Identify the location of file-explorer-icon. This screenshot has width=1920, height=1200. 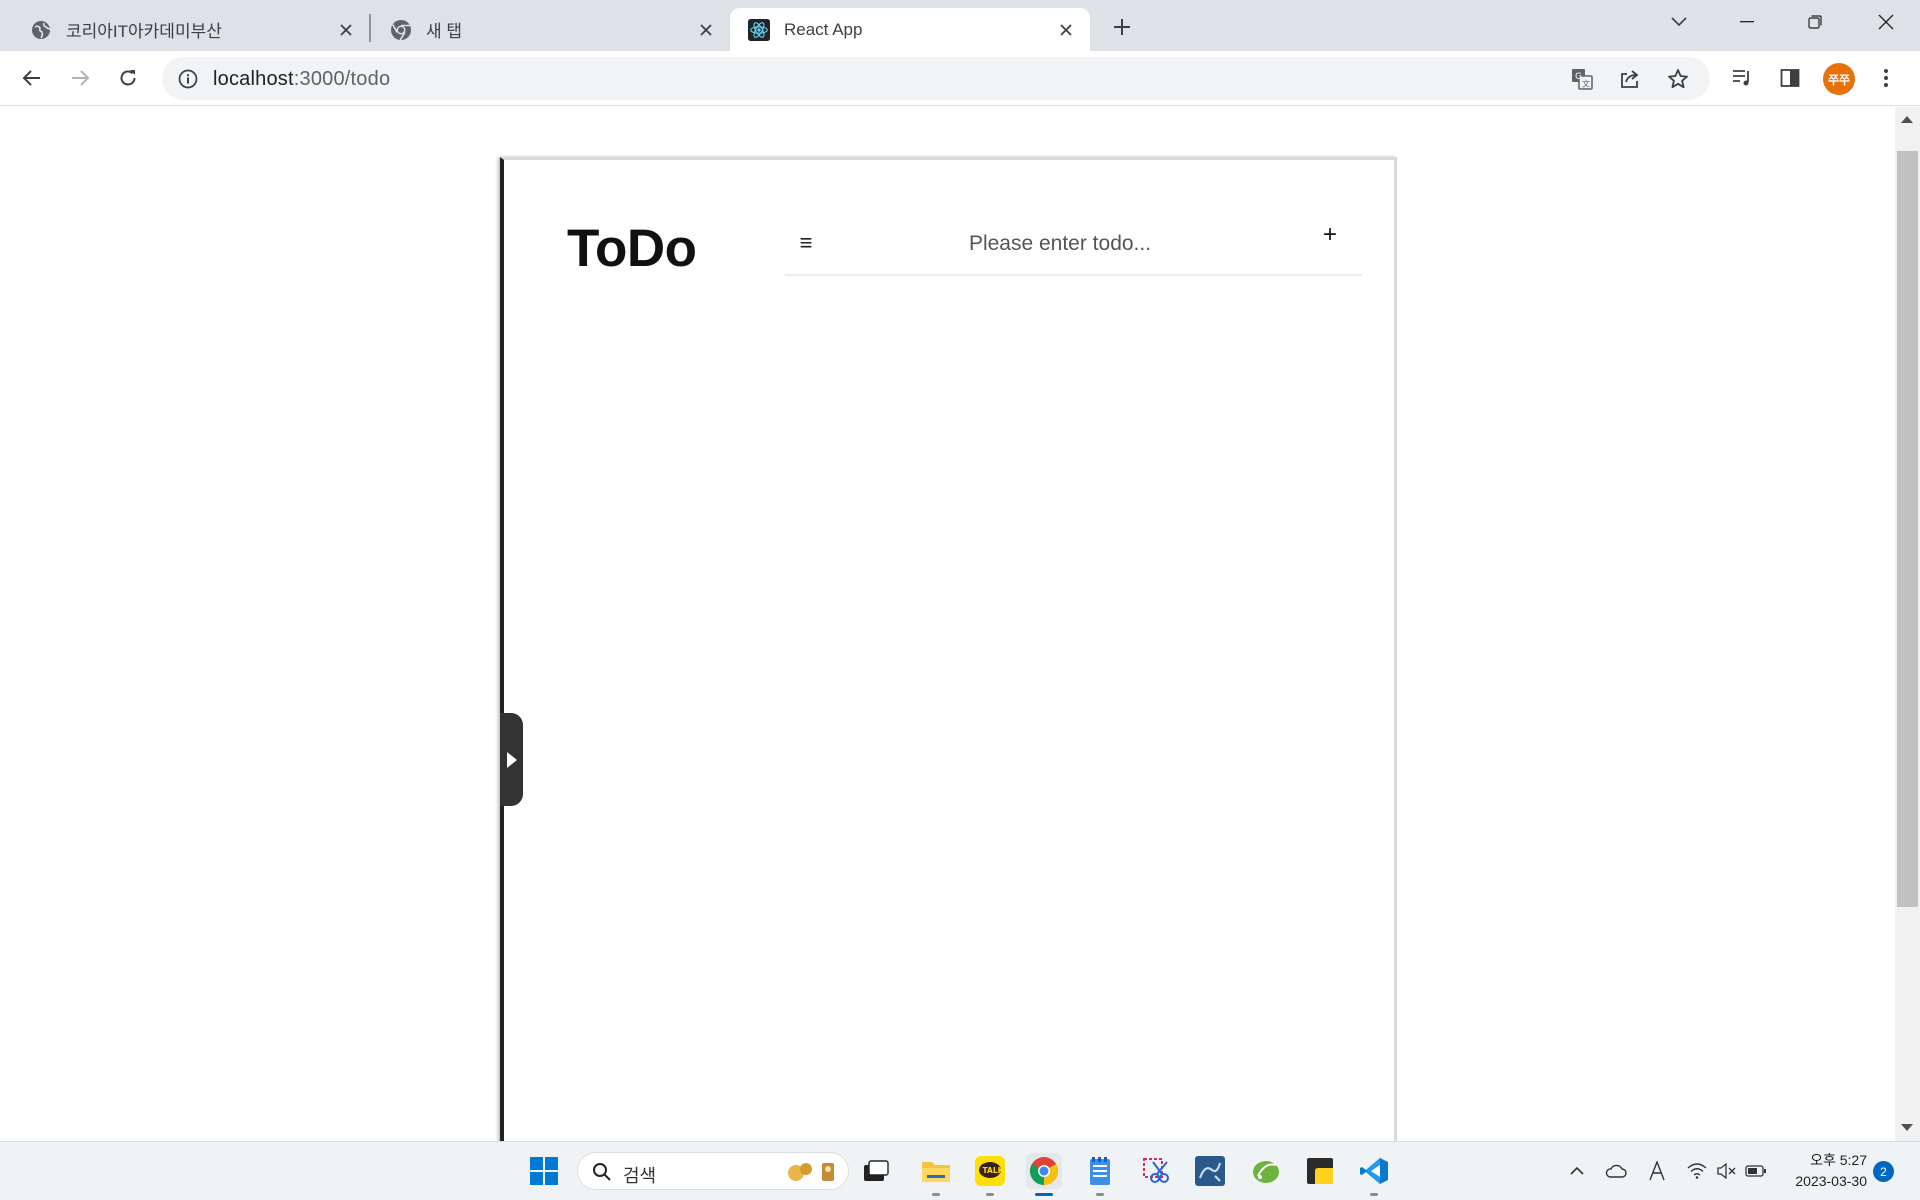
(936, 1174).